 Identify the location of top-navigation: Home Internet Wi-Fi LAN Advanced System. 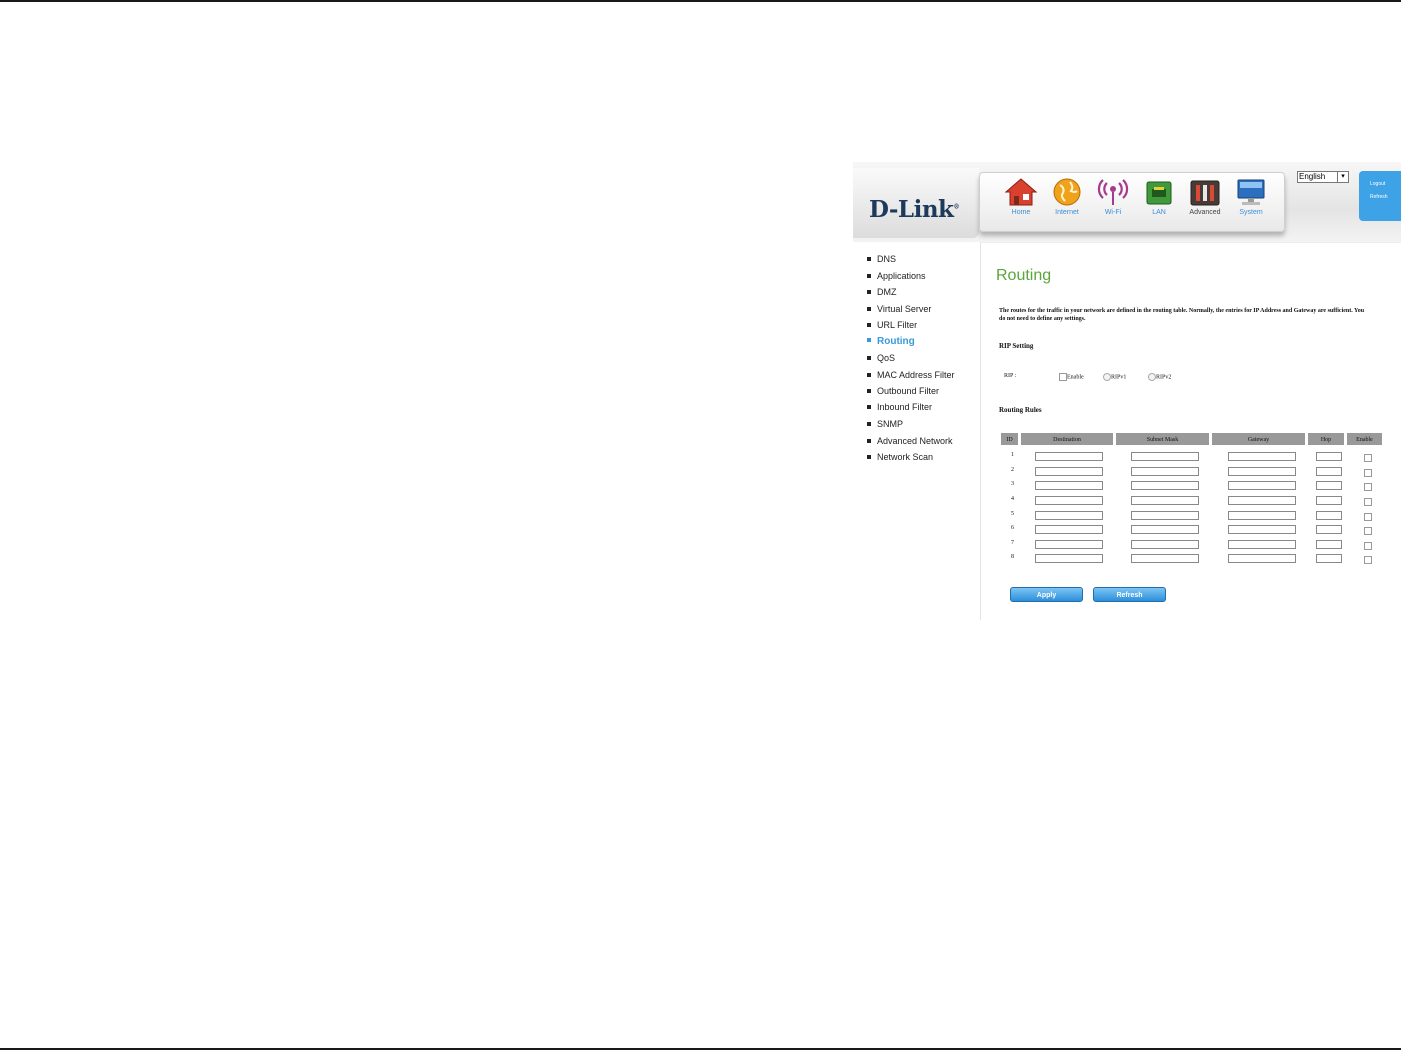
(1132, 202).